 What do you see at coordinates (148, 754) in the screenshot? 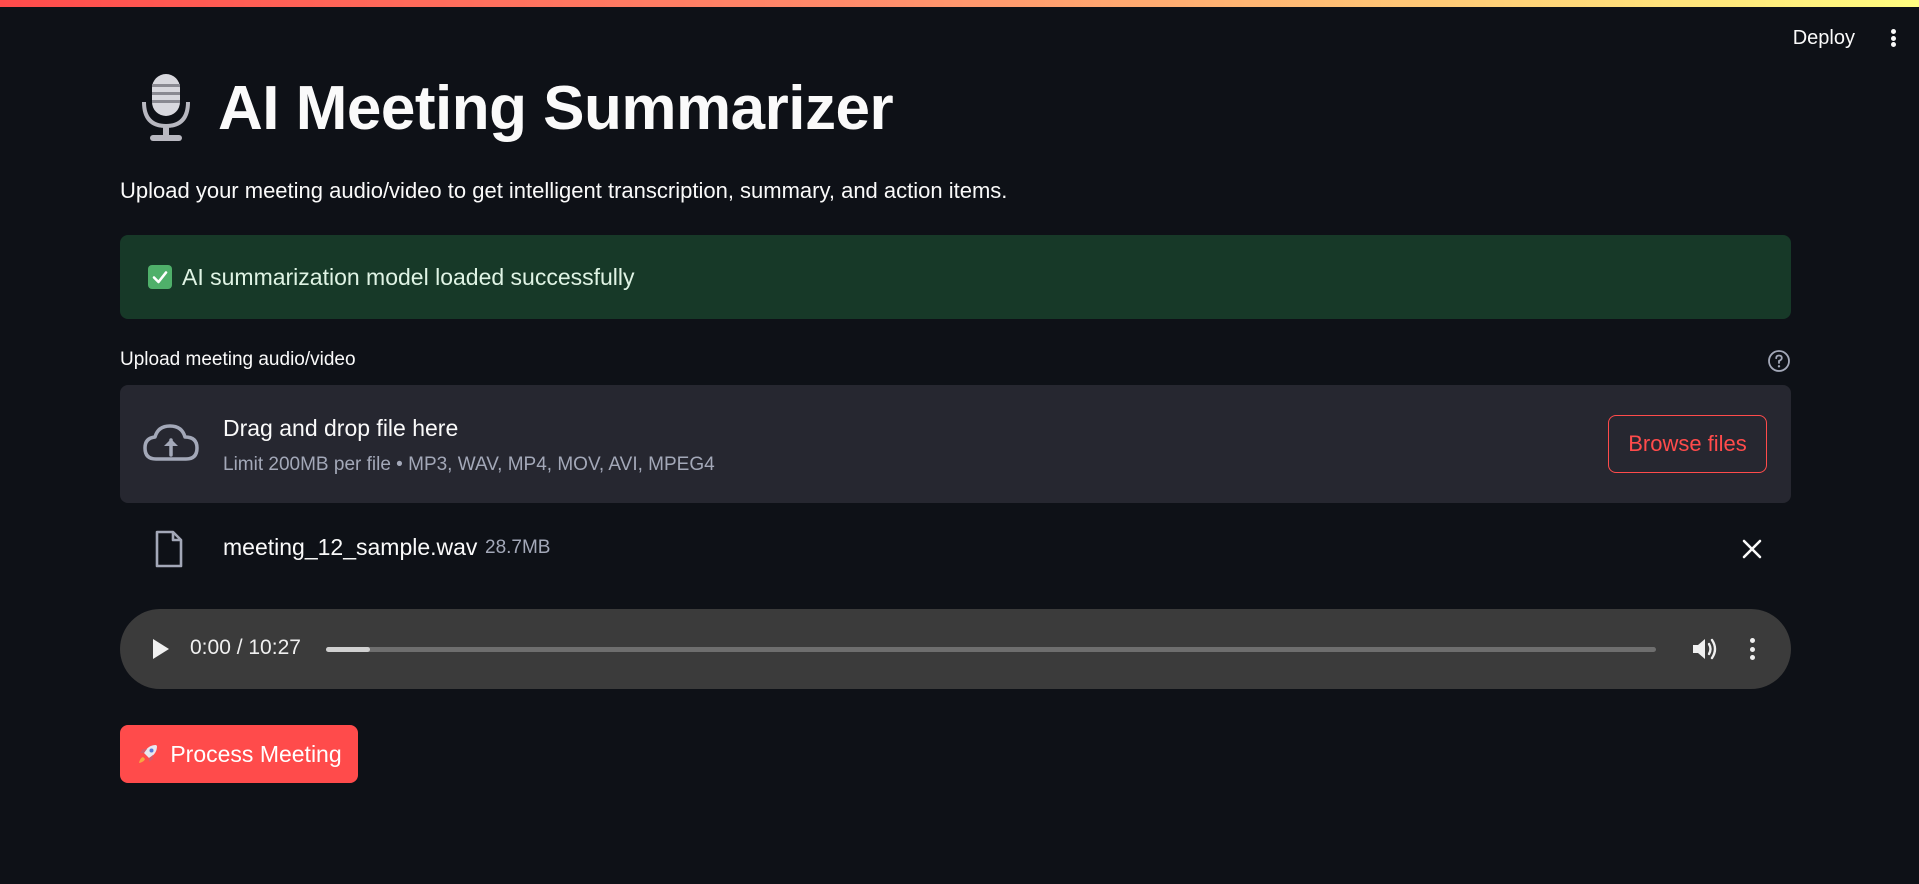
I see `rocket-icon` at bounding box center [148, 754].